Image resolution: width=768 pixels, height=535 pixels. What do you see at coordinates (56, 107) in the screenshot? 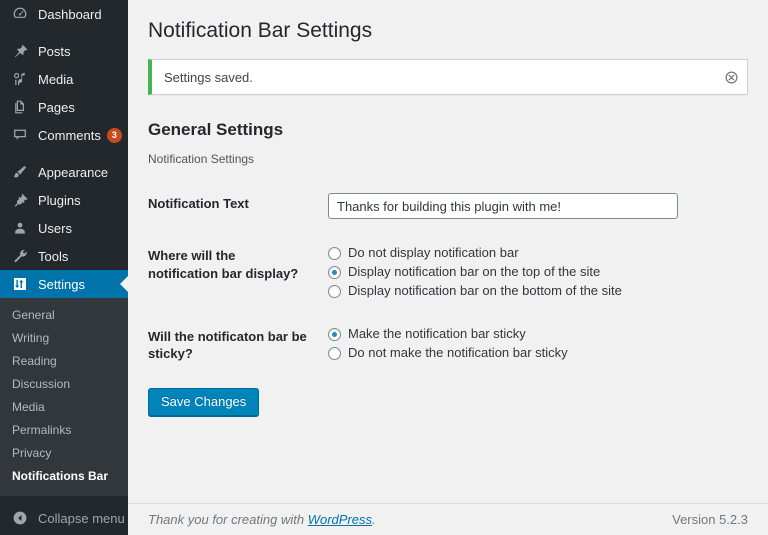
I see `sidebar-item-label: Pages` at bounding box center [56, 107].